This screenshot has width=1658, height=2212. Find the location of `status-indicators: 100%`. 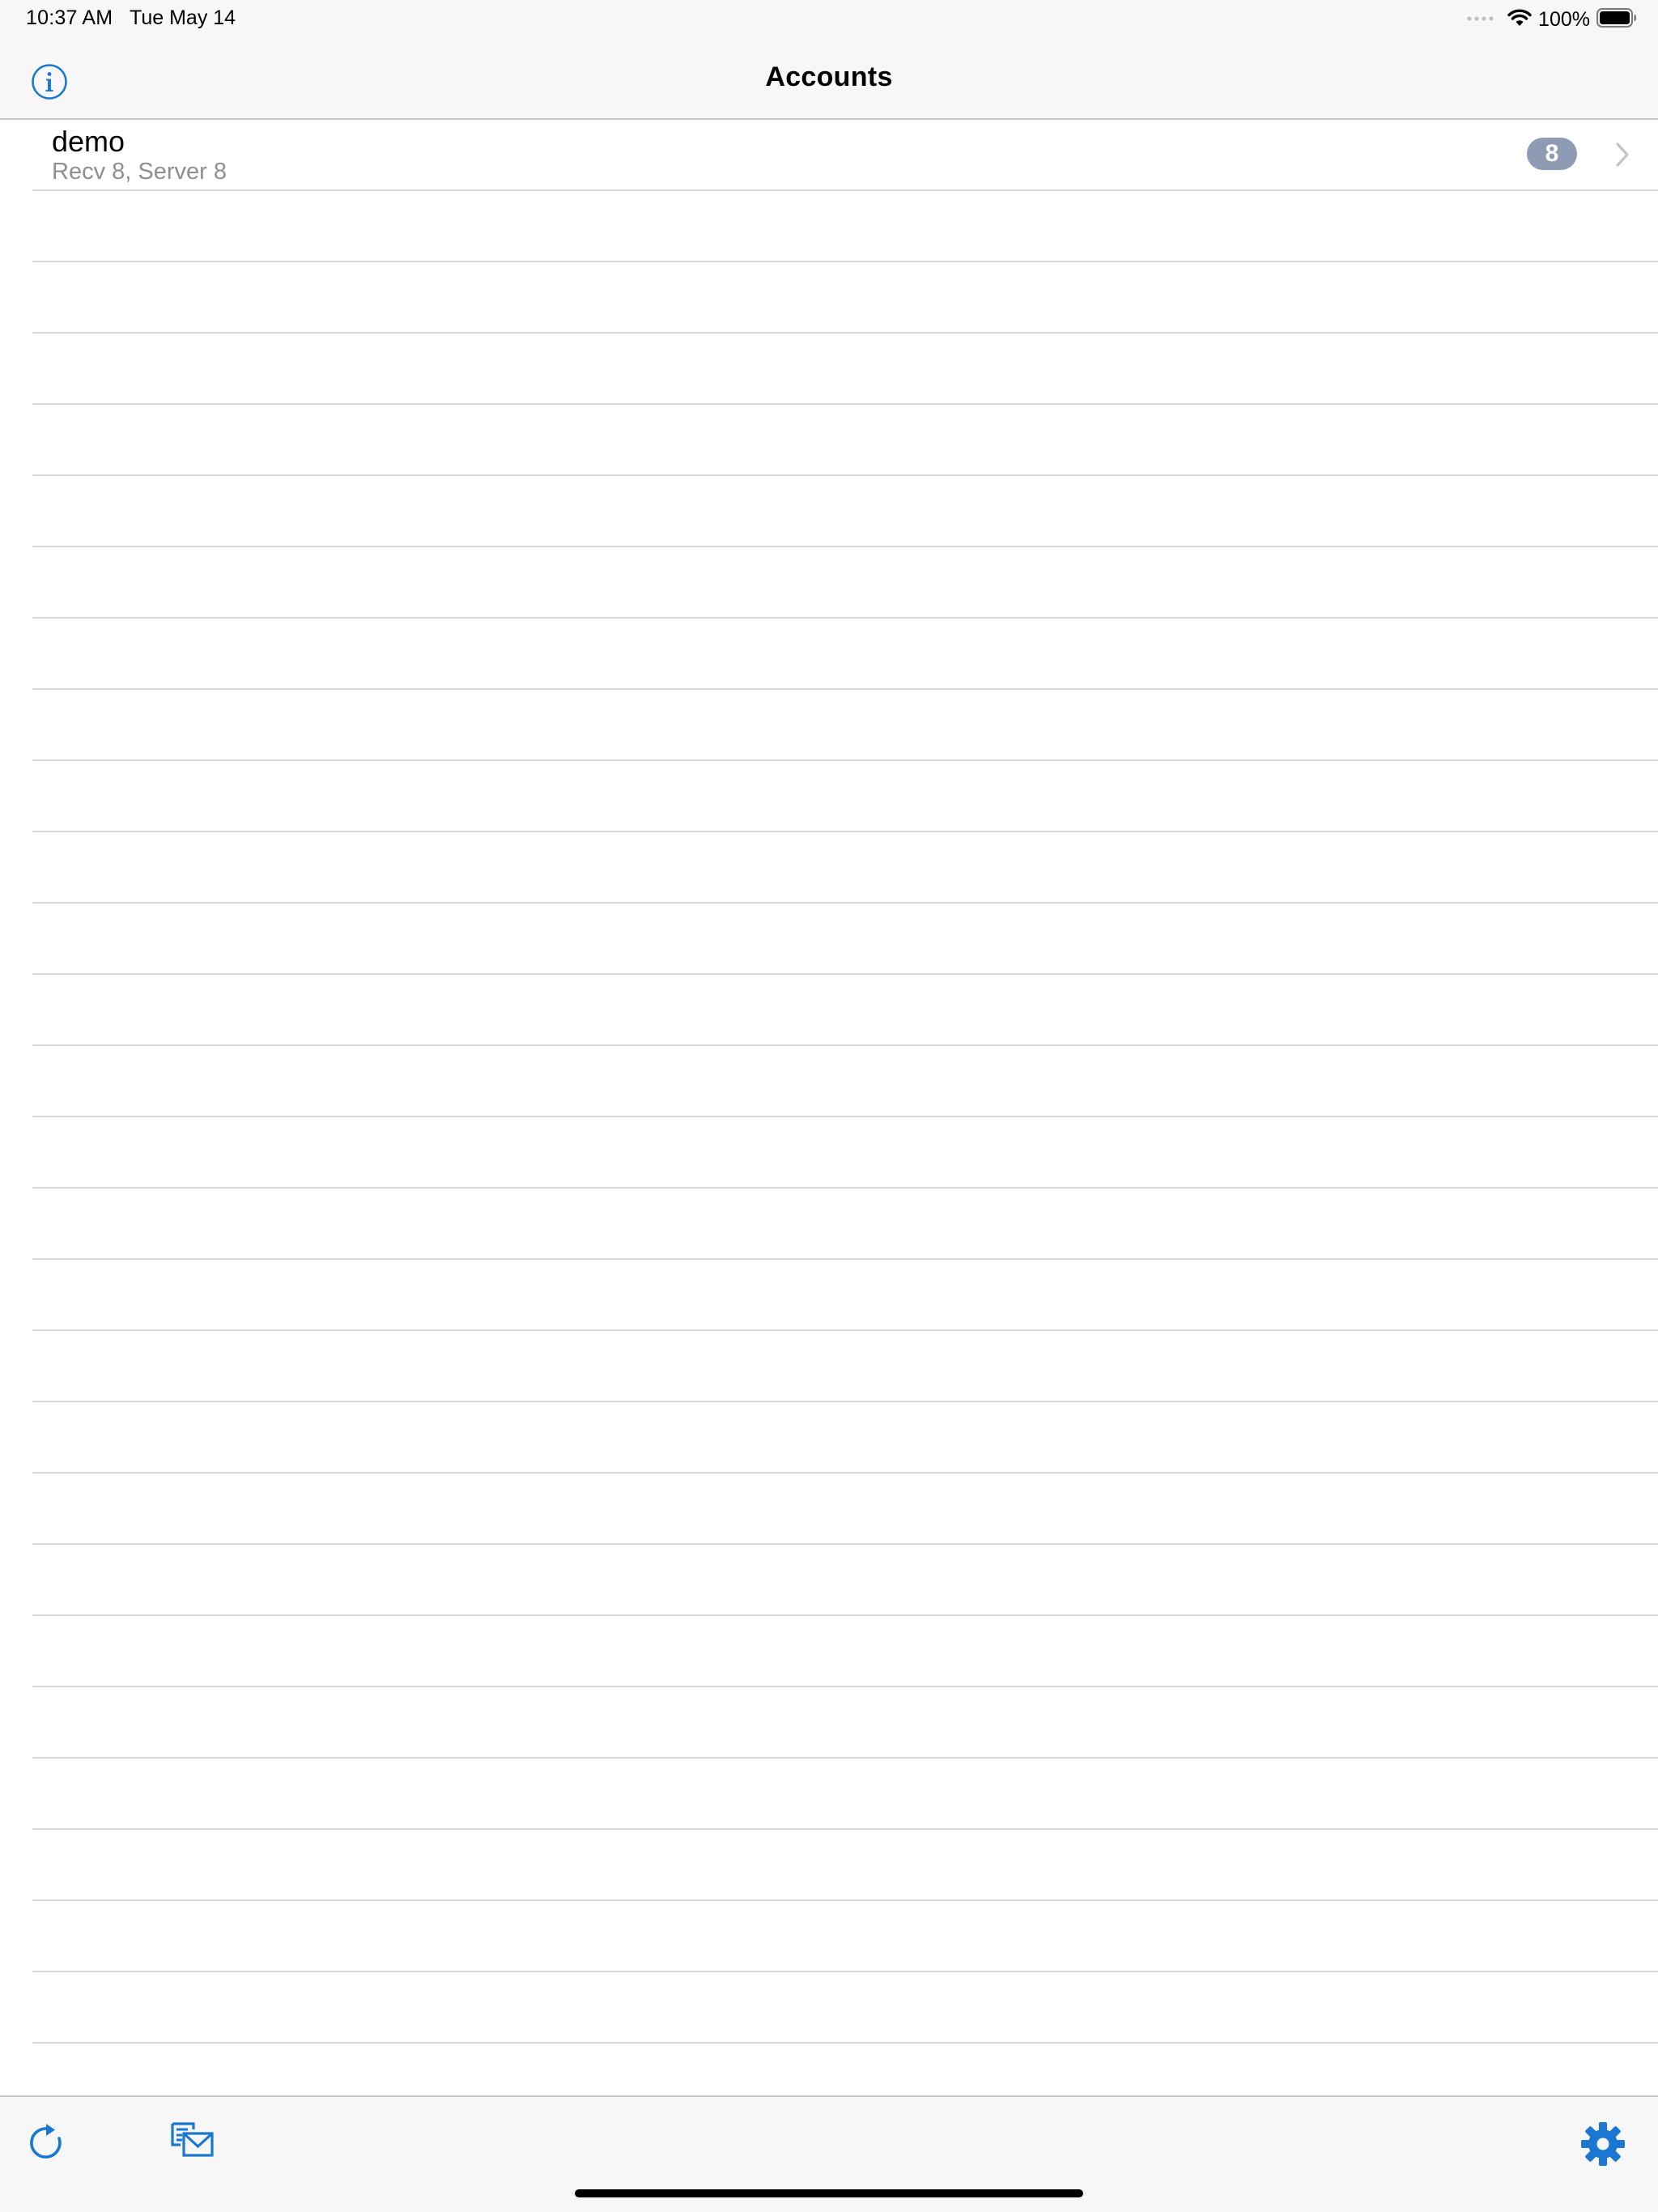

status-indicators: 100% is located at coordinates (1552, 19).